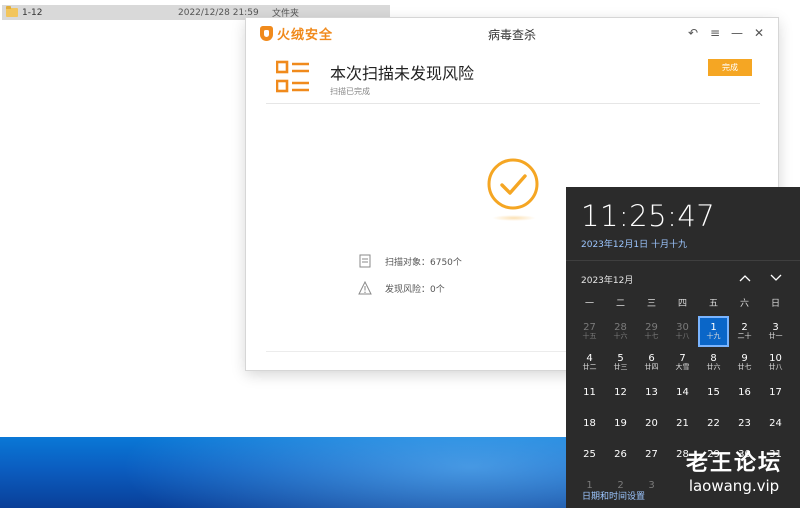 This screenshot has width=800, height=508. What do you see at coordinates (651, 486) in the screenshot?
I see `day-number: 3` at bounding box center [651, 486].